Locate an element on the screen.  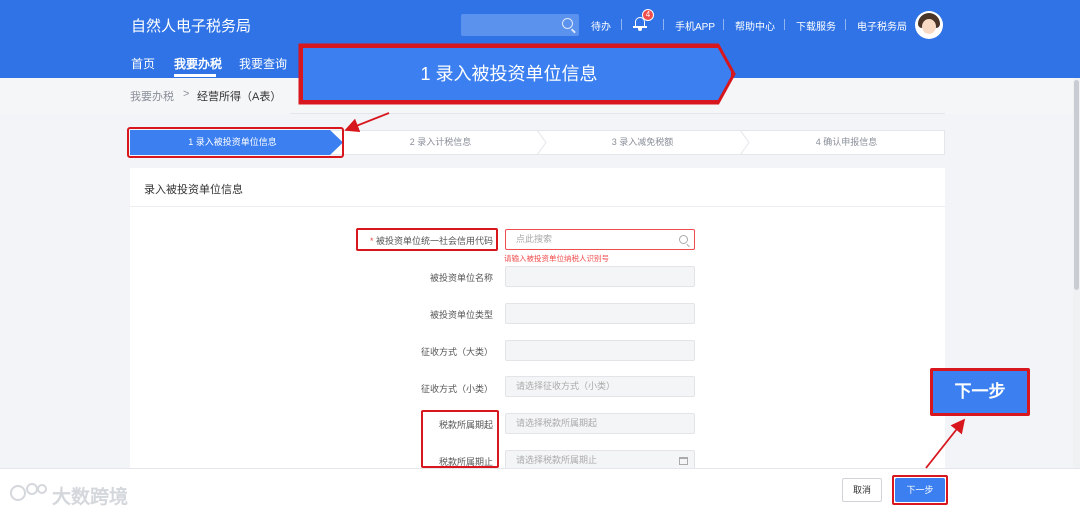
step-2: 2 录入计税信息 is located at coordinates (440, 142).